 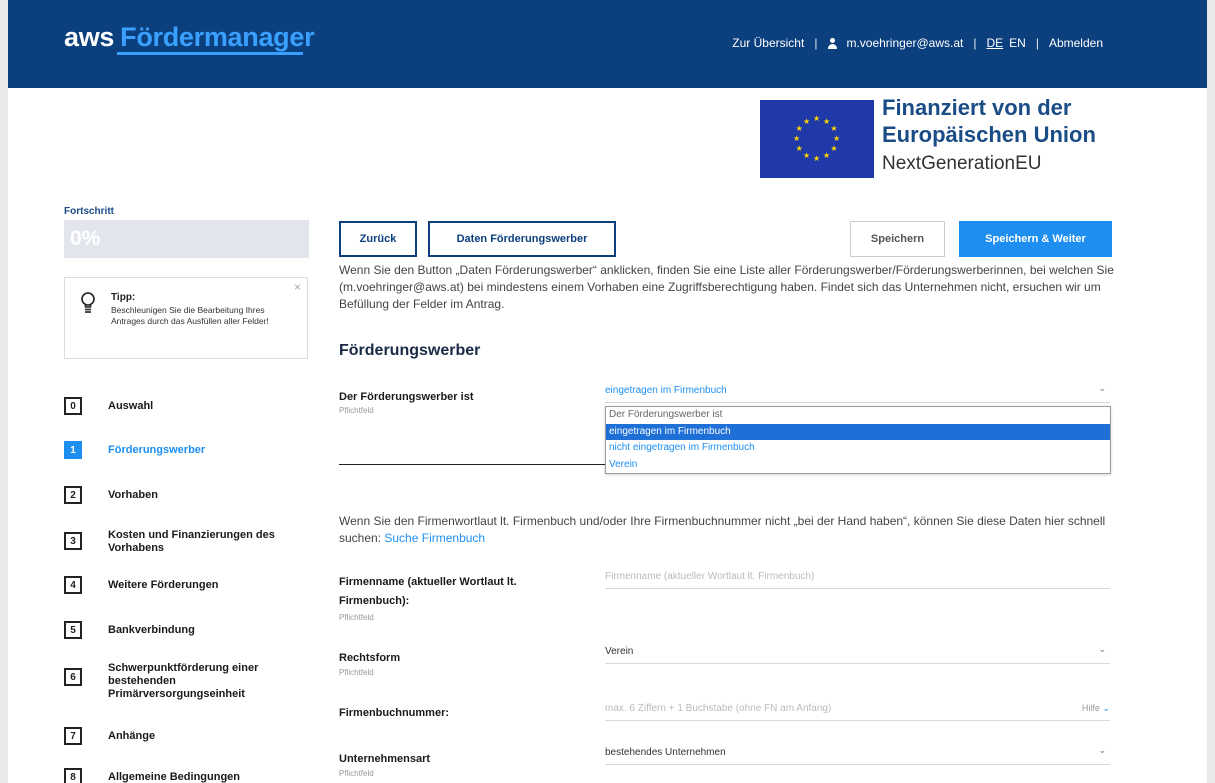 What do you see at coordinates (858, 415) in the screenshot?
I see `dropdown-option: Der Förderungswerber ist` at bounding box center [858, 415].